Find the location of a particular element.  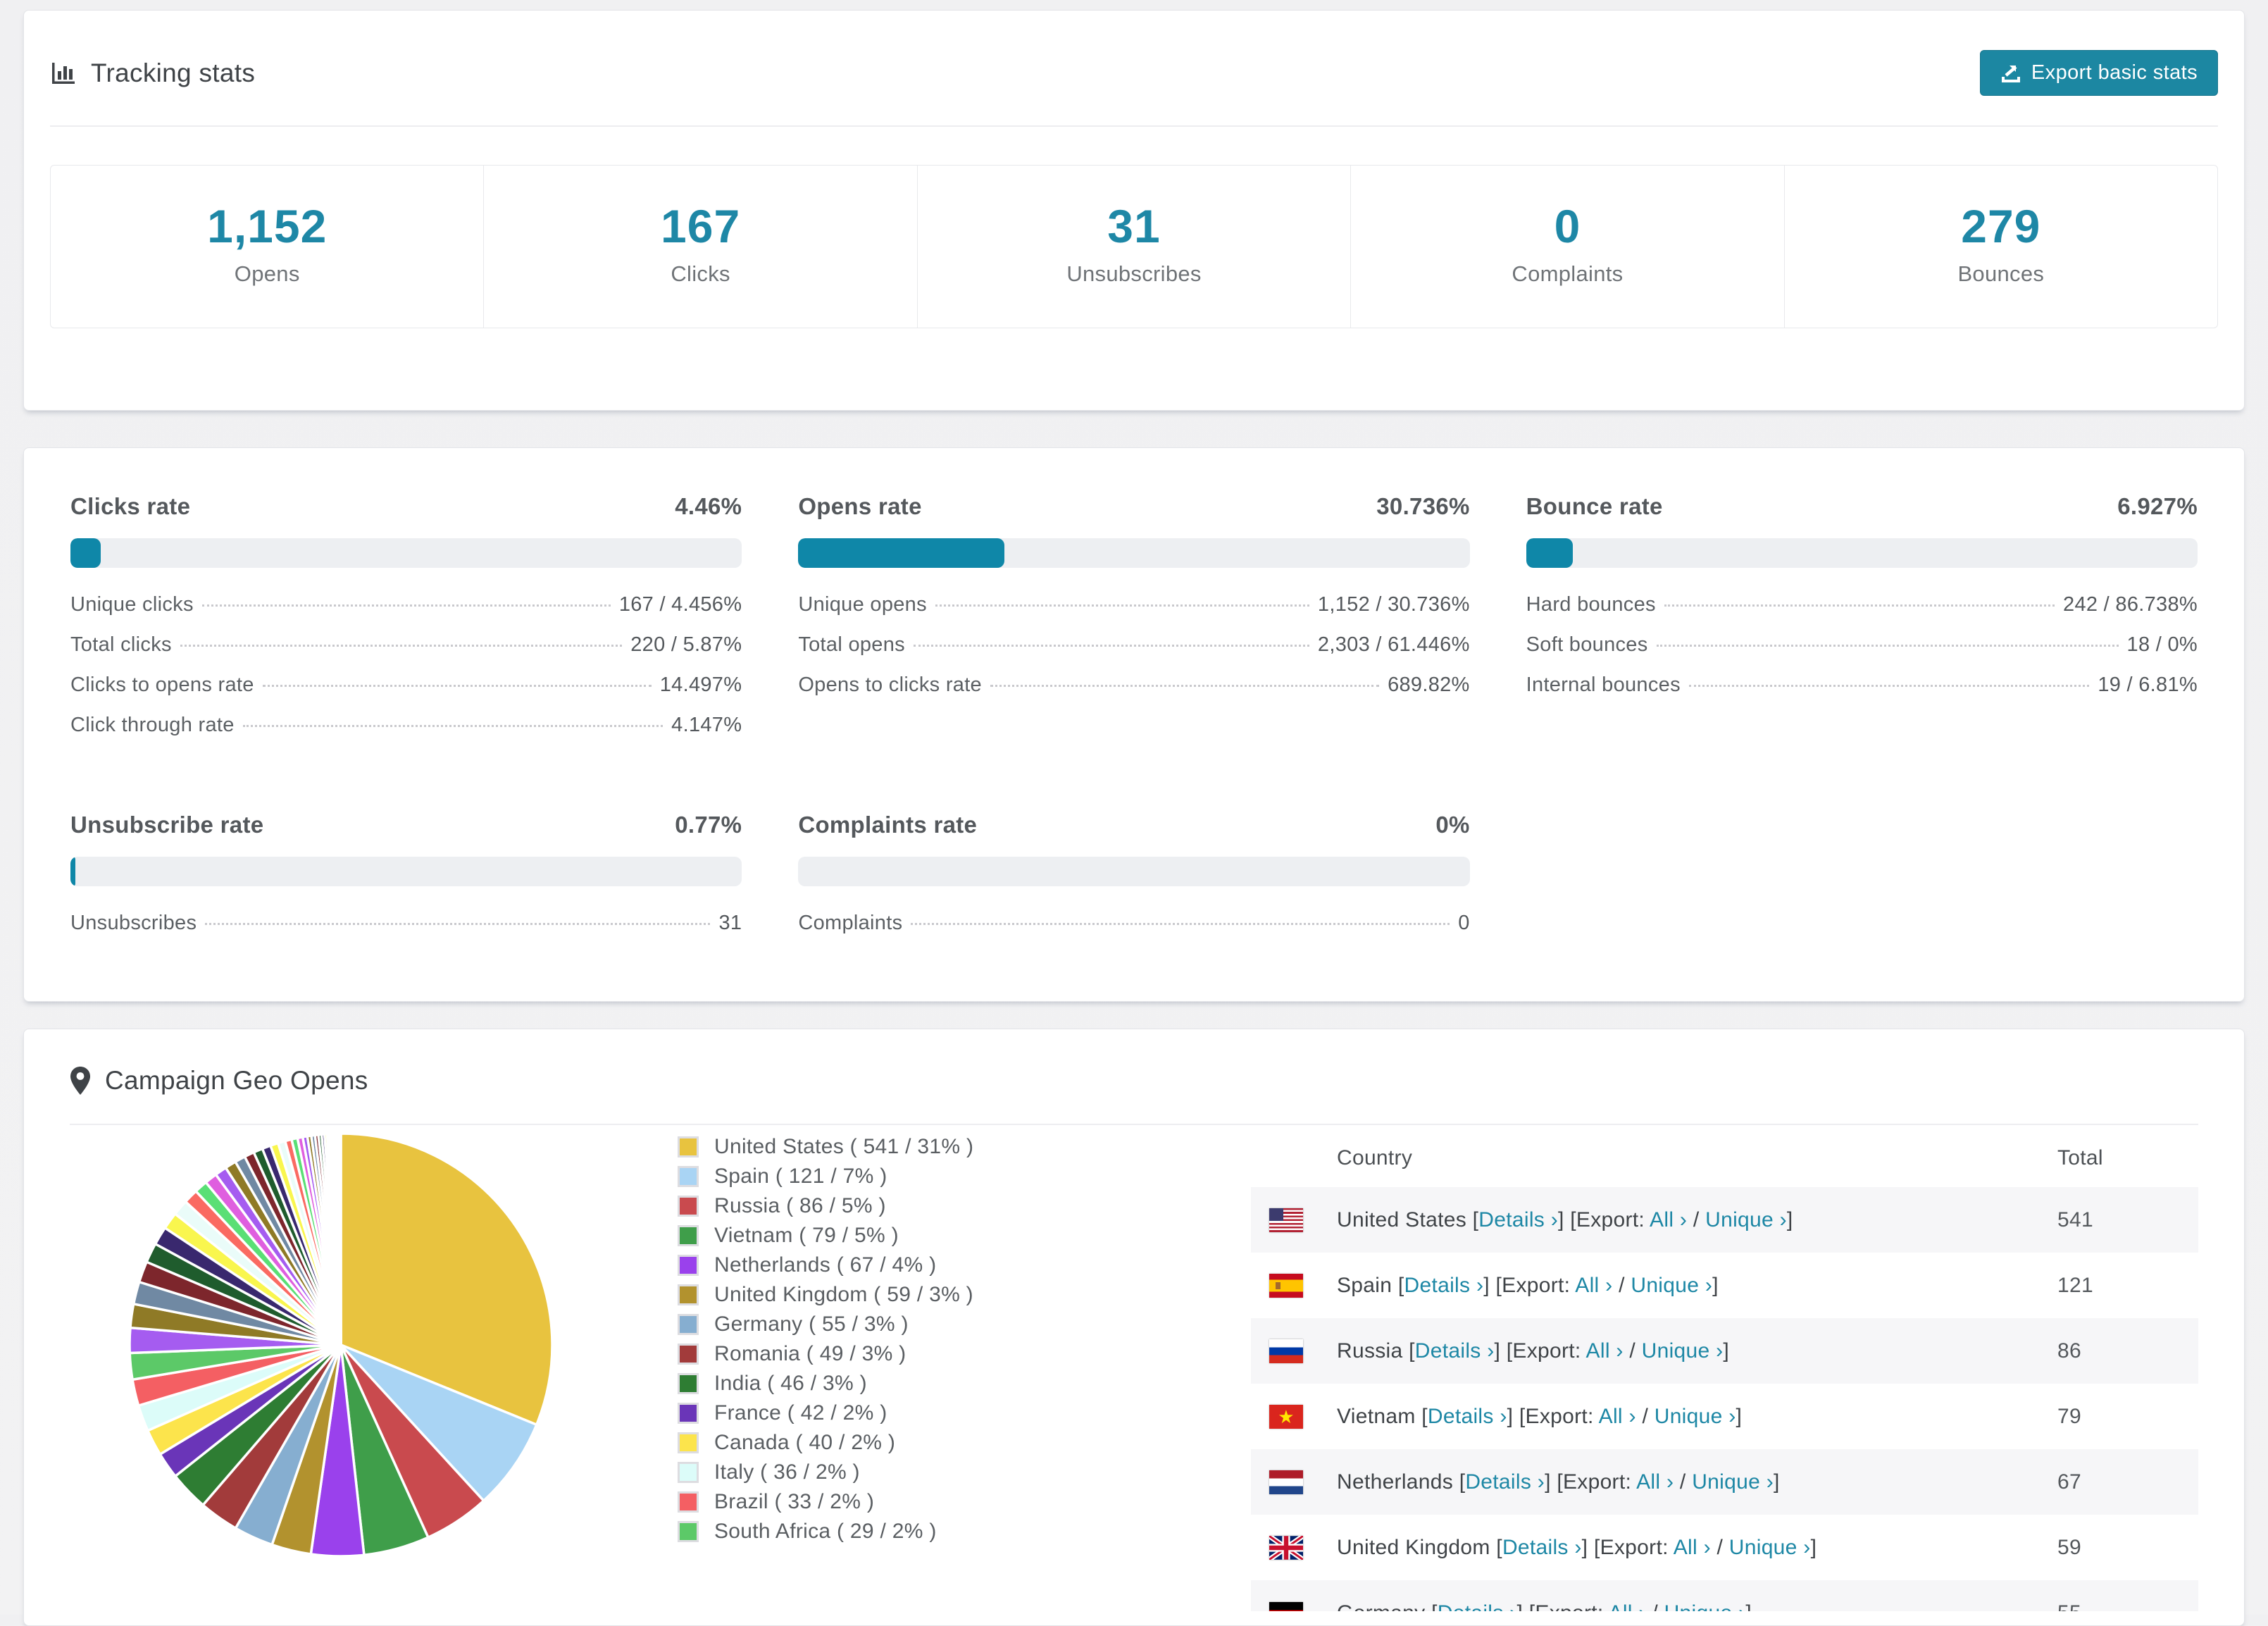

rate-row: Complaints 0 is located at coordinates (1134, 932).